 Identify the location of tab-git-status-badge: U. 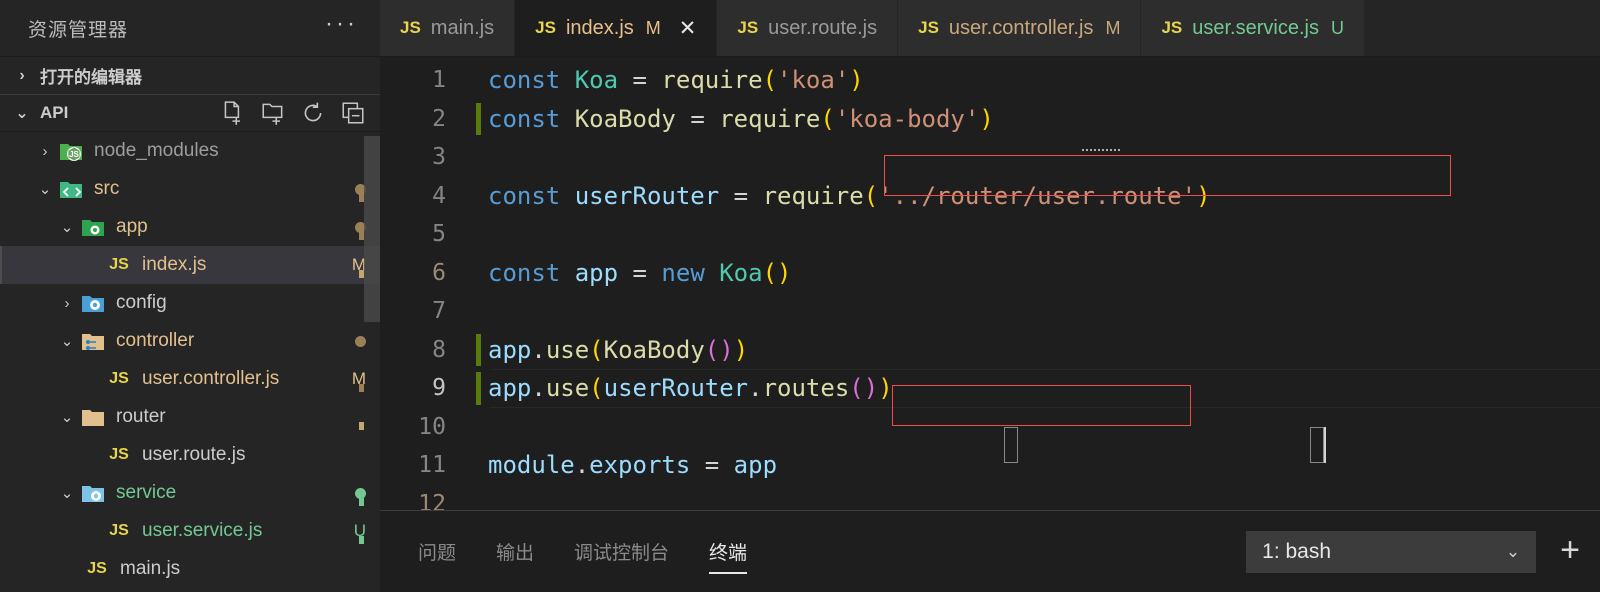
(1337, 27).